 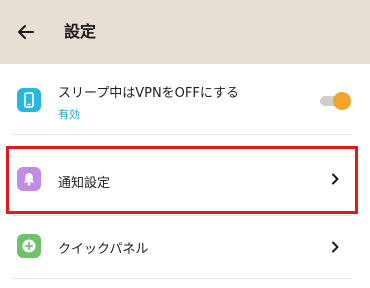 I want to click on back-button, so click(x=26, y=32).